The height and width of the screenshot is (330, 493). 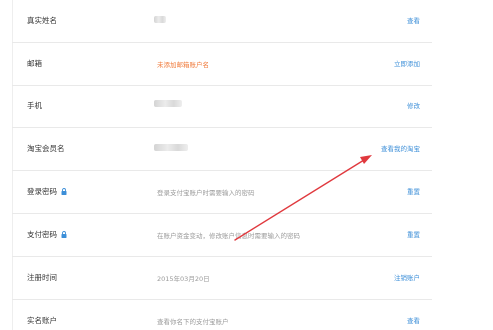 I want to click on view-verified-accounts-link: 查看, so click(x=413, y=320).